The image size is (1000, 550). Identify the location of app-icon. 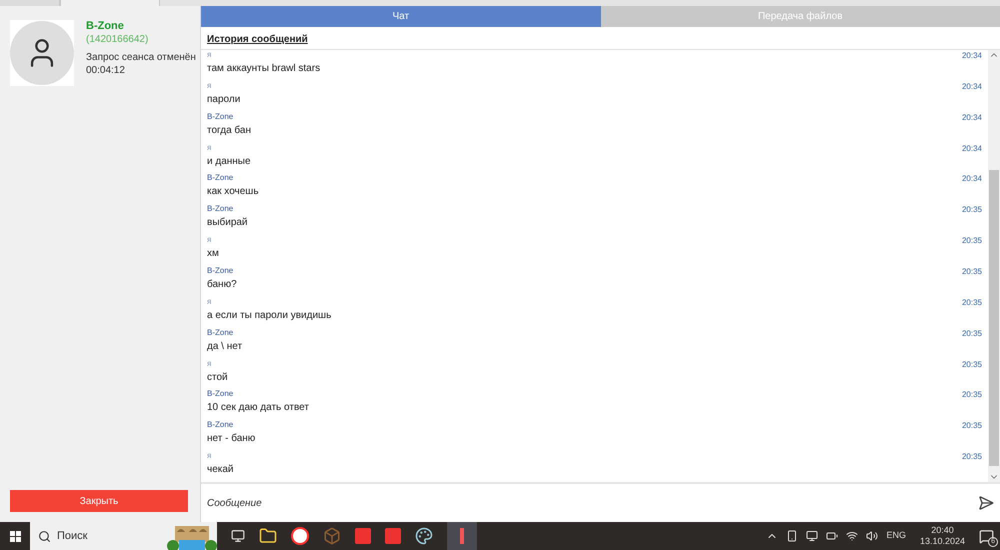
(462, 536).